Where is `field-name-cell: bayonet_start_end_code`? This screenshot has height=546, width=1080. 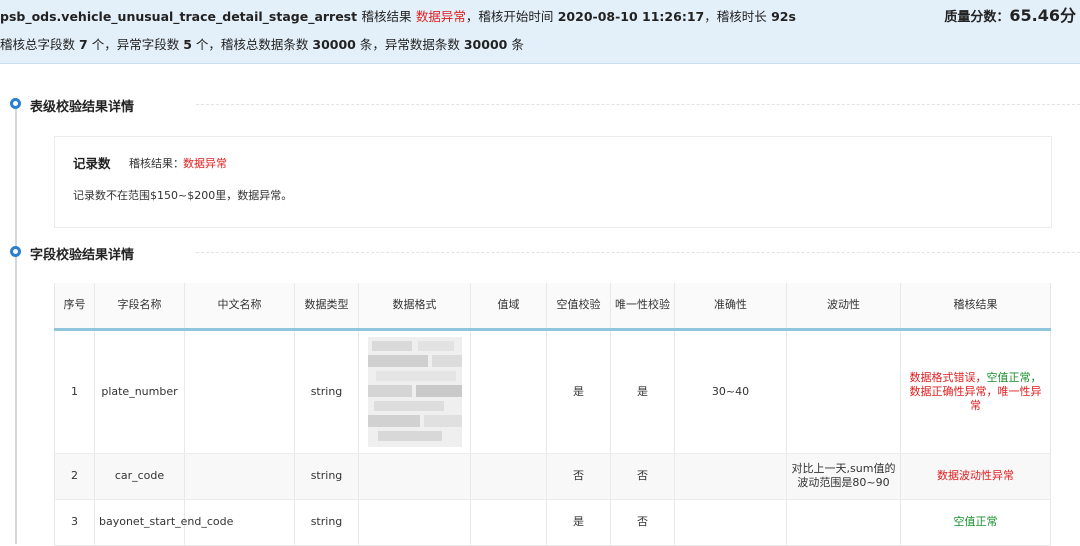
field-name-cell: bayonet_start_end_code is located at coordinates (163, 522).